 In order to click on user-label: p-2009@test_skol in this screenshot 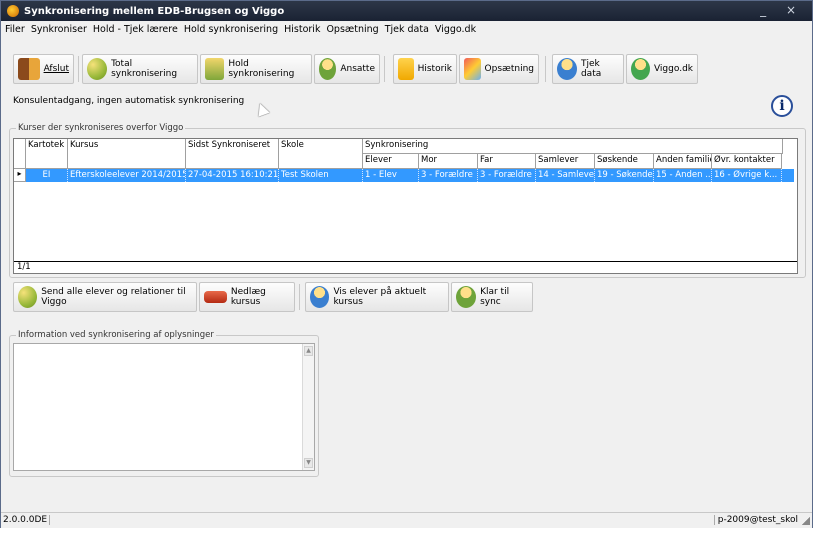, I will do `click(755, 520)`.